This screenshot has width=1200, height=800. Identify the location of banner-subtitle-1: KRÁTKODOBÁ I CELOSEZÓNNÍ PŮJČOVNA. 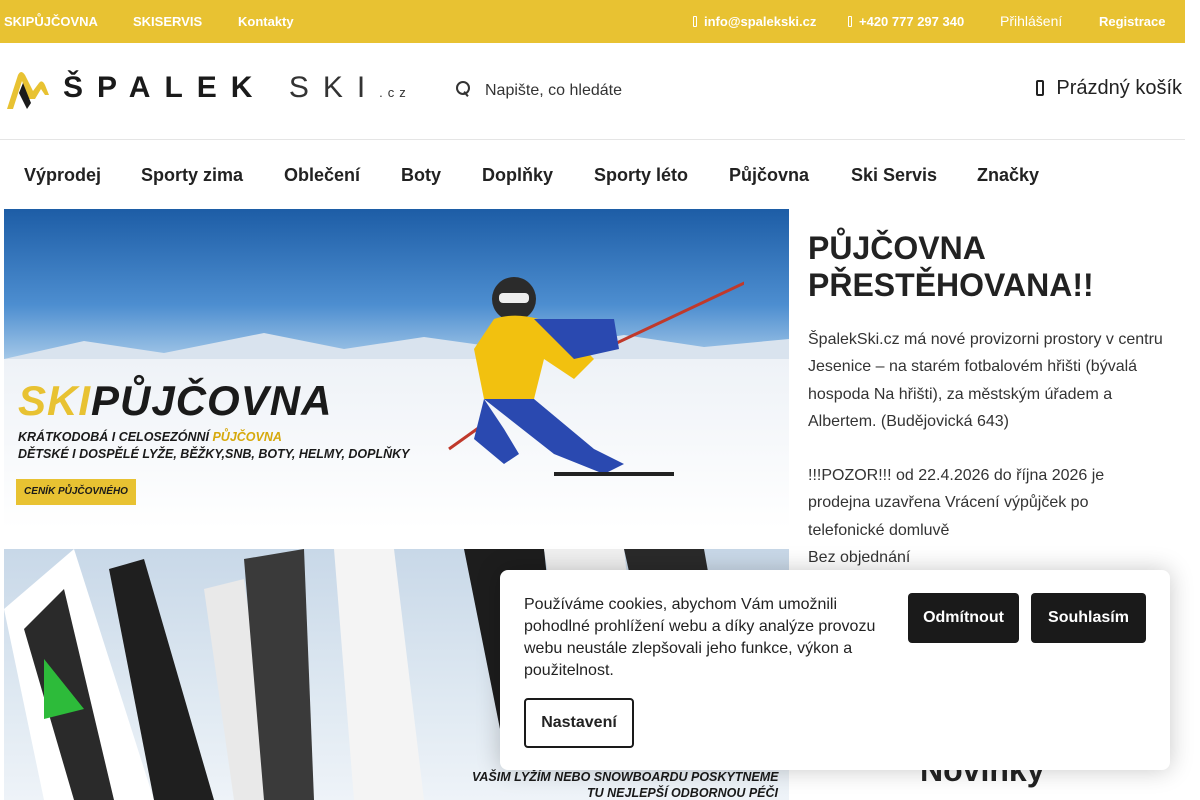
(150, 437).